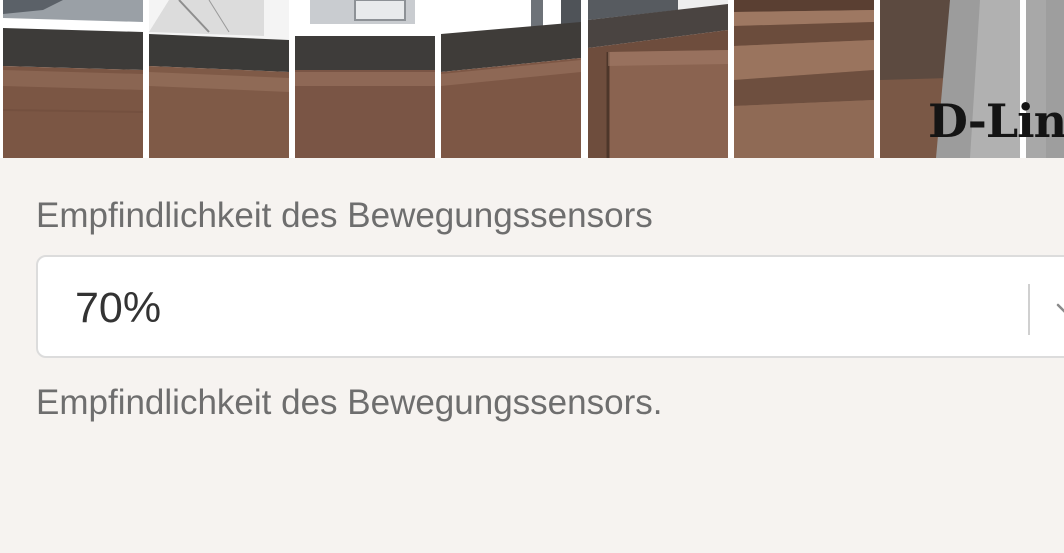 Image resolution: width=1064 pixels, height=553 pixels. I want to click on camera-watermark-logo: D-Link, so click(996, 121).